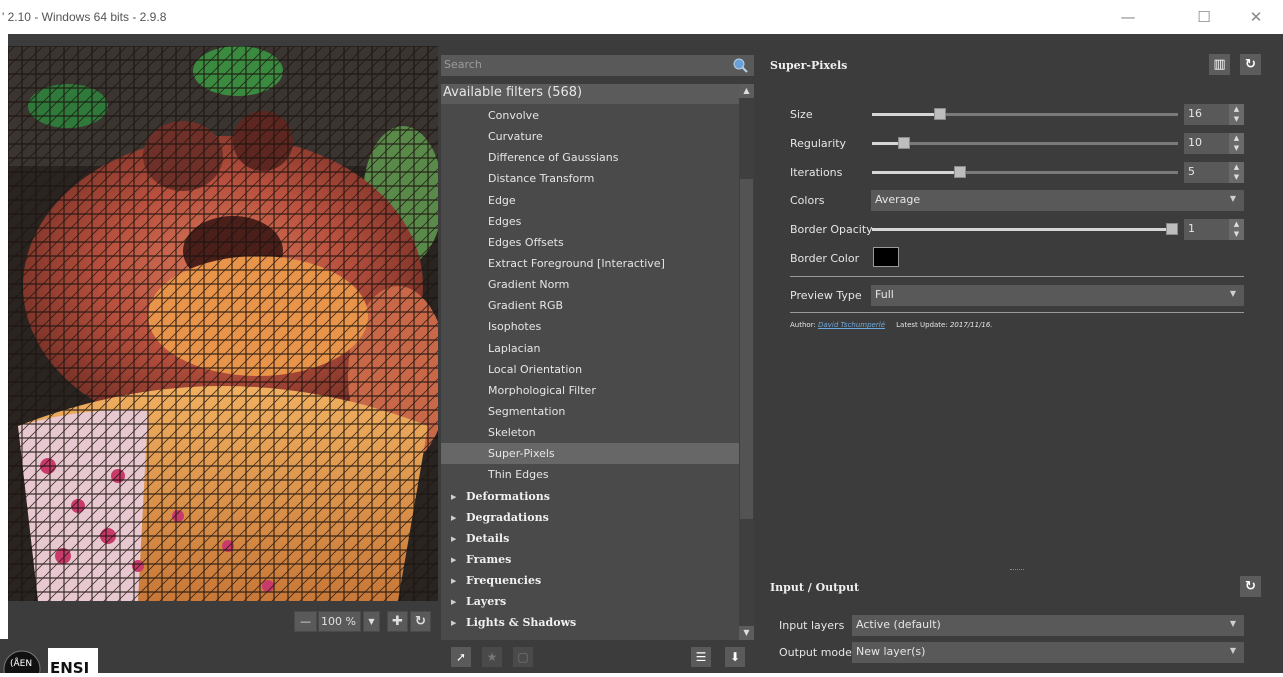 This screenshot has width=1283, height=677. What do you see at coordinates (590, 115) in the screenshot?
I see `filter-item: Convolve` at bounding box center [590, 115].